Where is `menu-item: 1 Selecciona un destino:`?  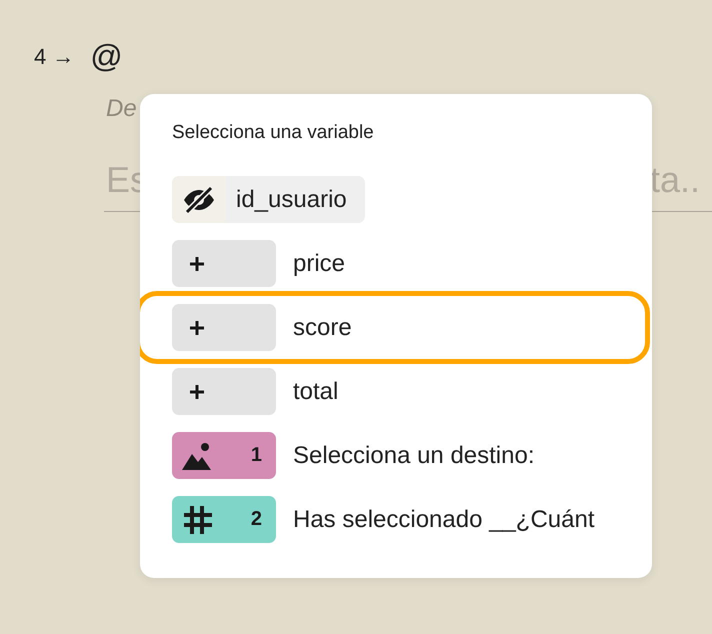
menu-item: 1 Selecciona un destino: is located at coordinates (412, 455).